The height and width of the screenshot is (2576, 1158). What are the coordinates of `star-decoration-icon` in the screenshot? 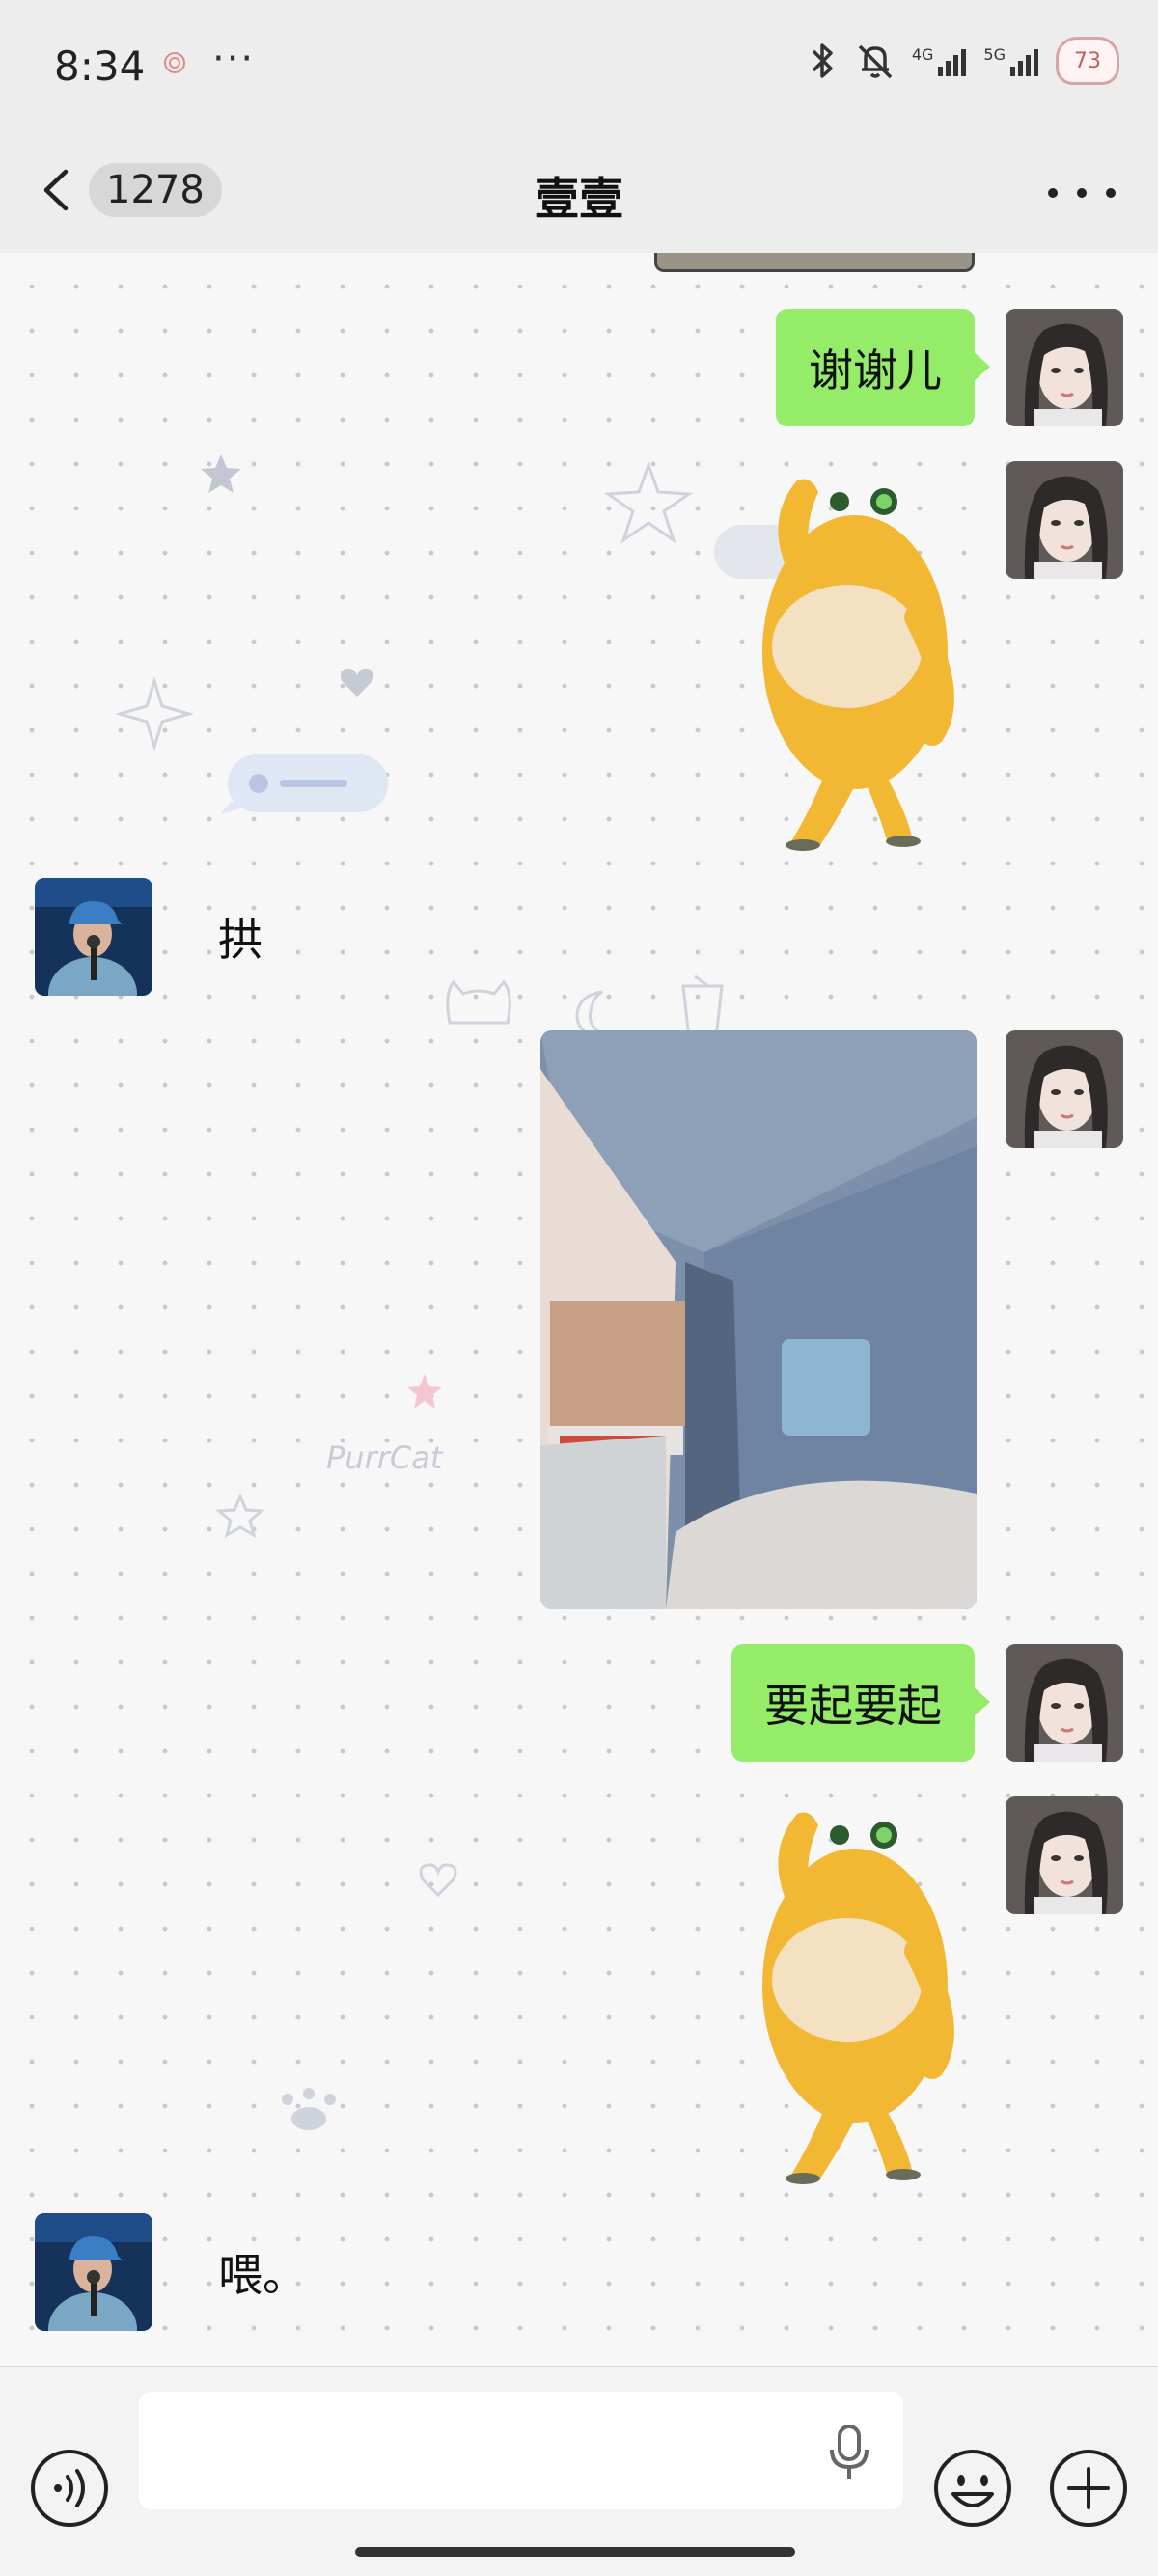 It's located at (221, 474).